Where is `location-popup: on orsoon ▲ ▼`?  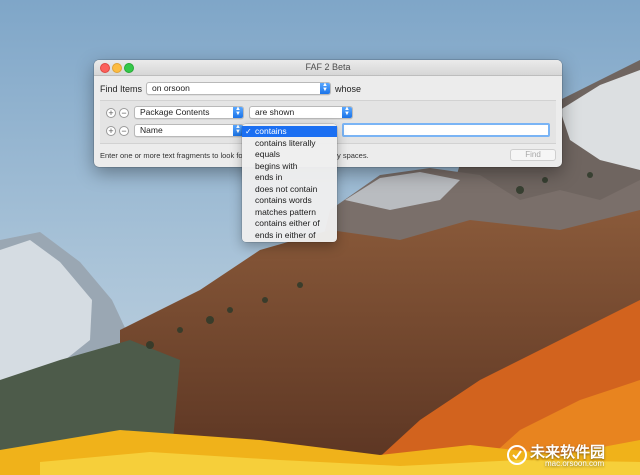
location-popup: on orsoon ▲ ▼ is located at coordinates (238, 88).